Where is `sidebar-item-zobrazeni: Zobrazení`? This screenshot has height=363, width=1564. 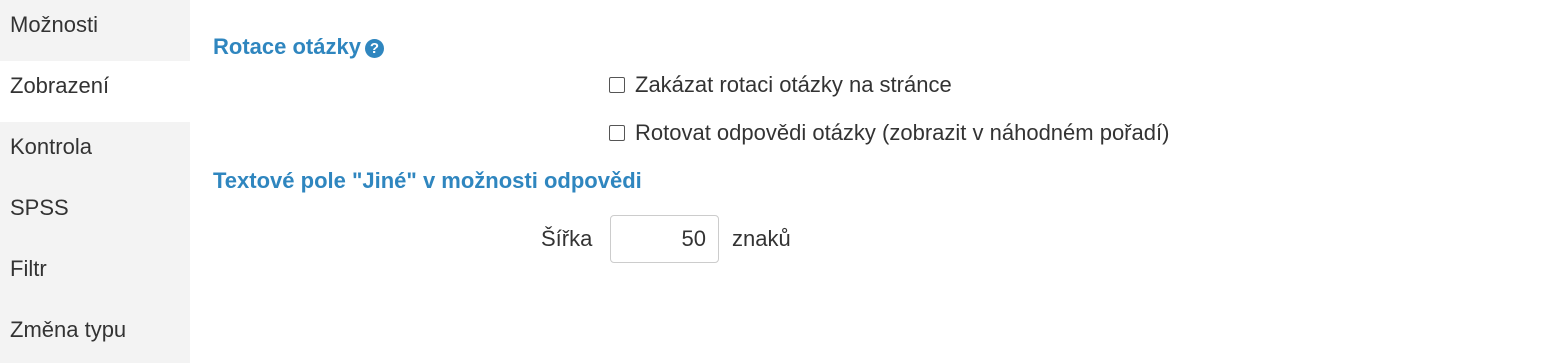
sidebar-item-zobrazeni: Zobrazení is located at coordinates (95, 91).